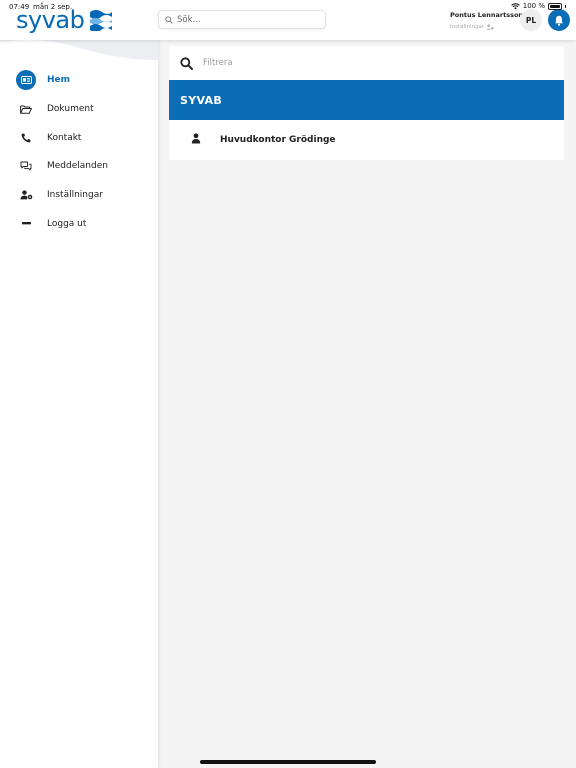  I want to click on filter-bar, so click(366, 63).